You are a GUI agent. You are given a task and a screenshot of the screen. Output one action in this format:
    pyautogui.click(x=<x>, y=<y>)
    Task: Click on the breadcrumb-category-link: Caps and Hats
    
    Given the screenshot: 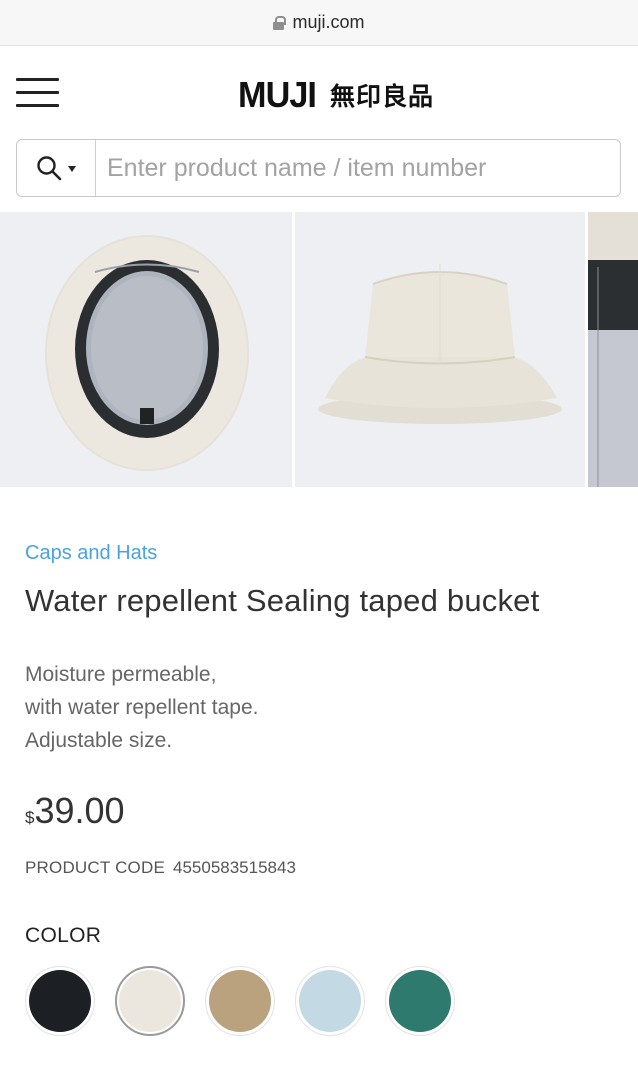 What is the action you would take?
    pyautogui.click(x=91, y=553)
    